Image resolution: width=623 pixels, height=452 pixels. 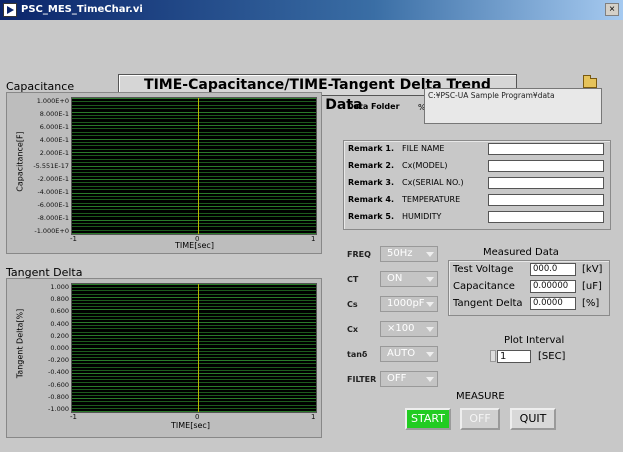 I want to click on capacitance-unit: [uF], so click(x=592, y=286).